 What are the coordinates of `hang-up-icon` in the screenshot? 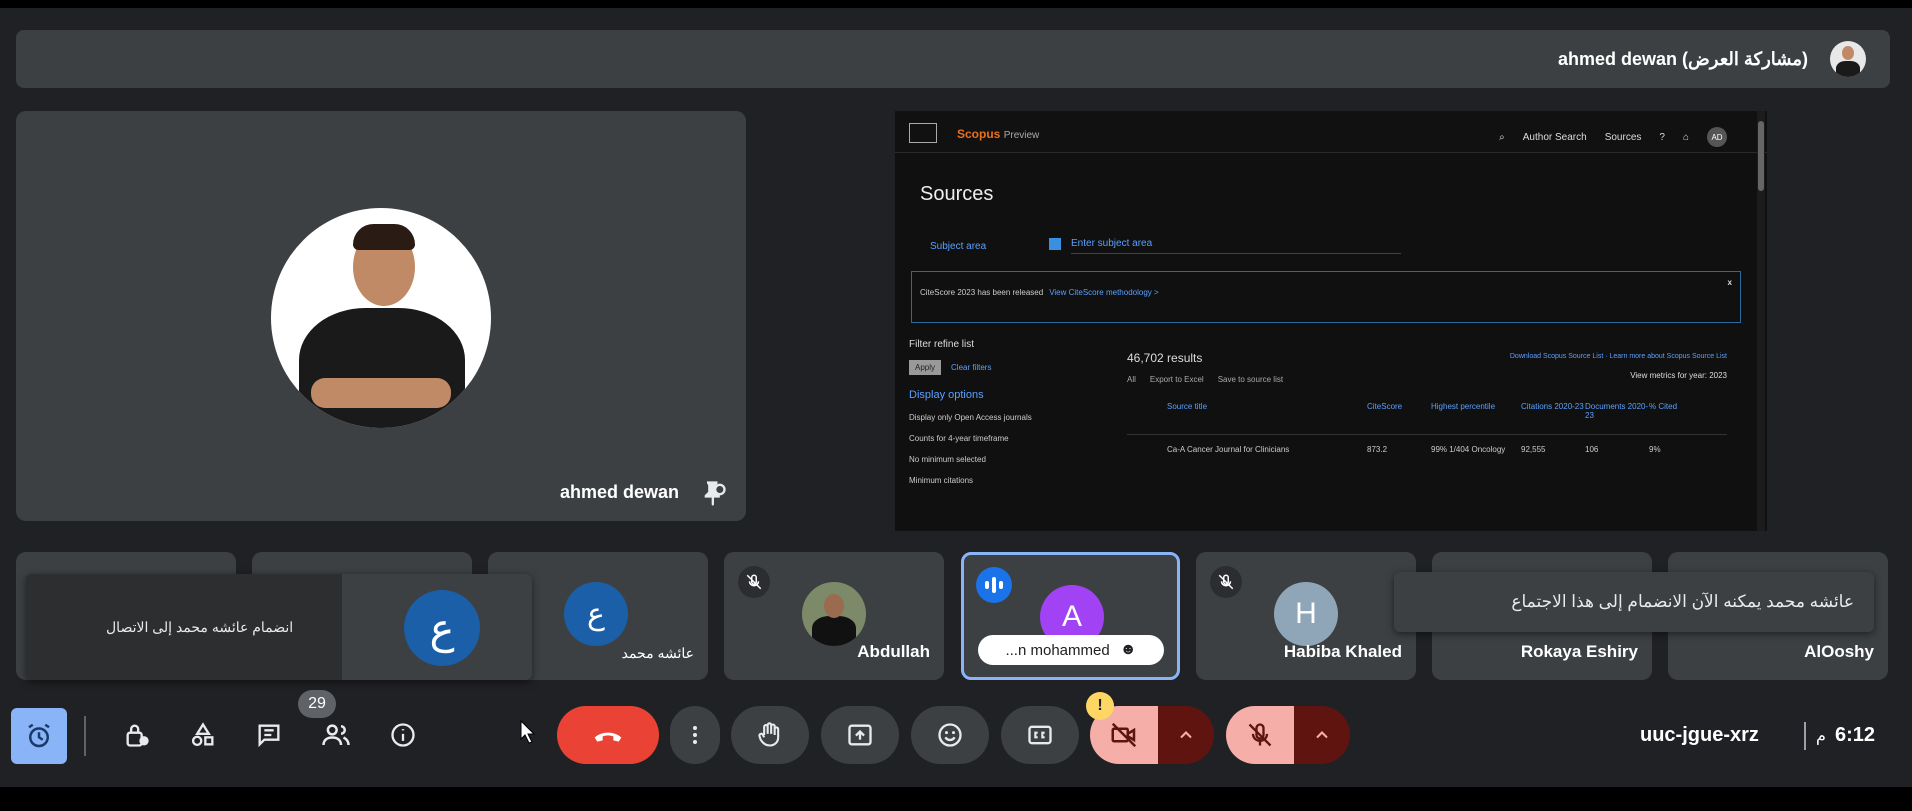 It's located at (608, 737).